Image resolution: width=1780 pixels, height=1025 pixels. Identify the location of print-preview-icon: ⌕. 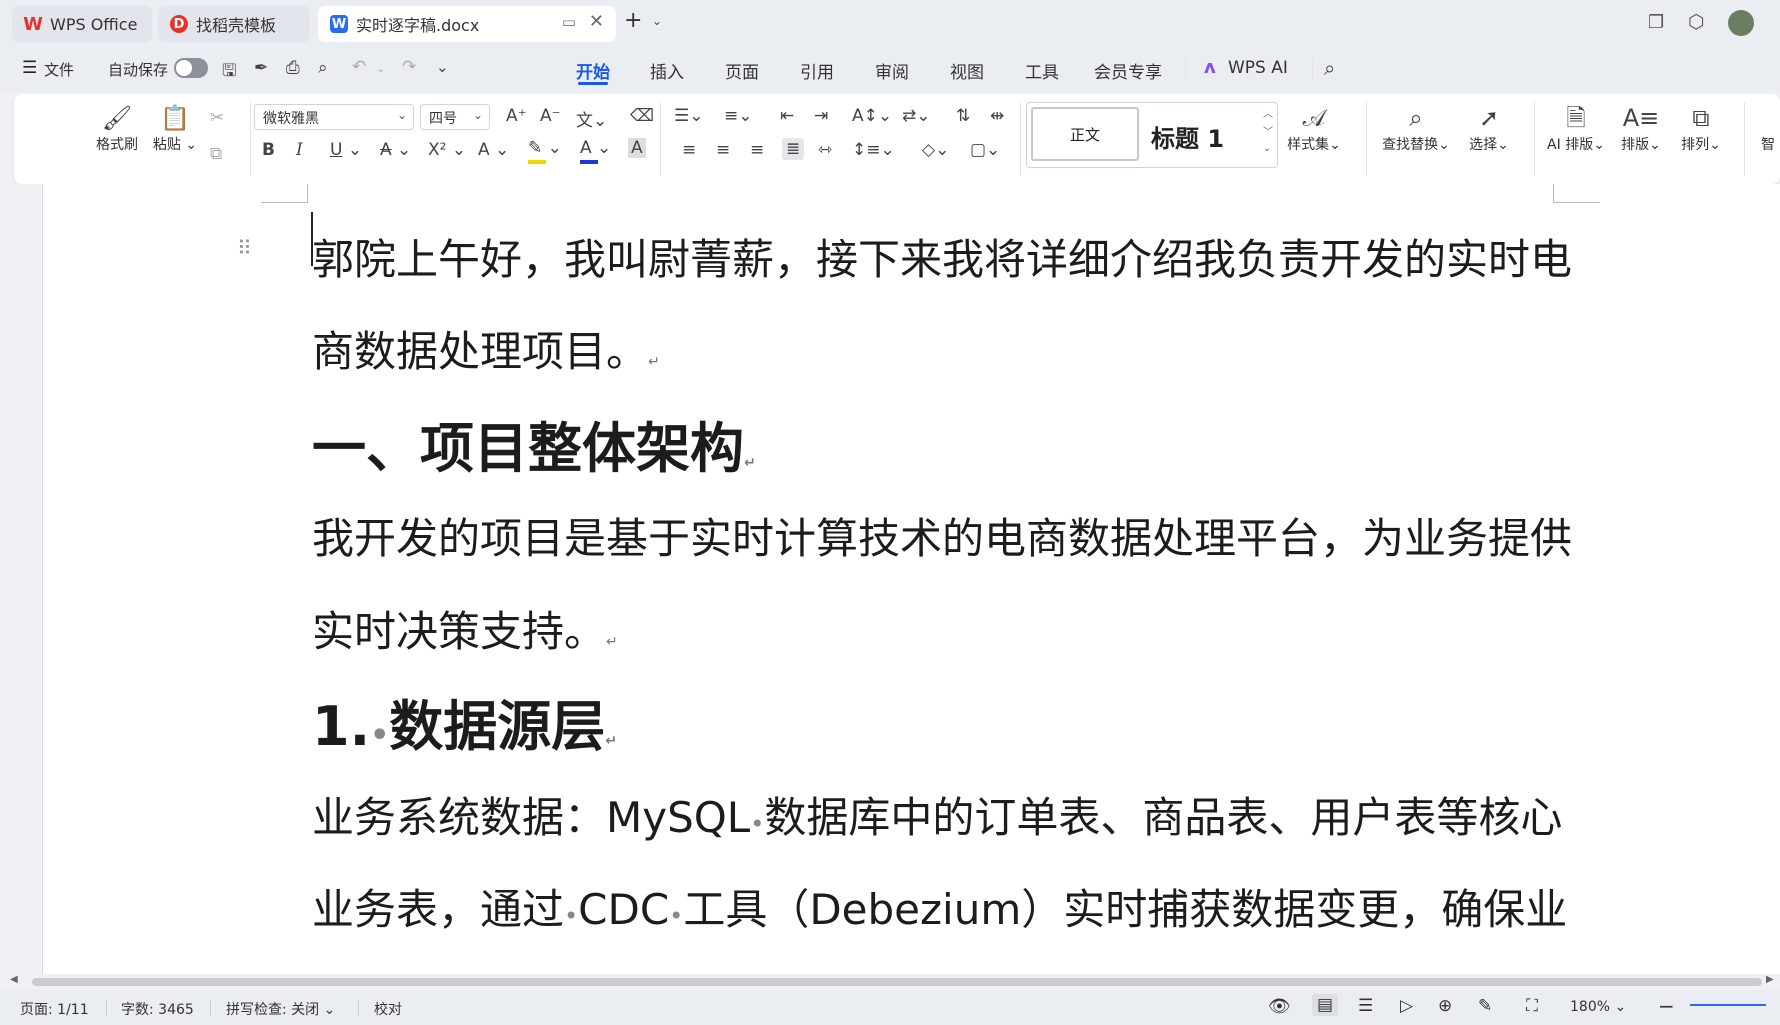
(323, 68).